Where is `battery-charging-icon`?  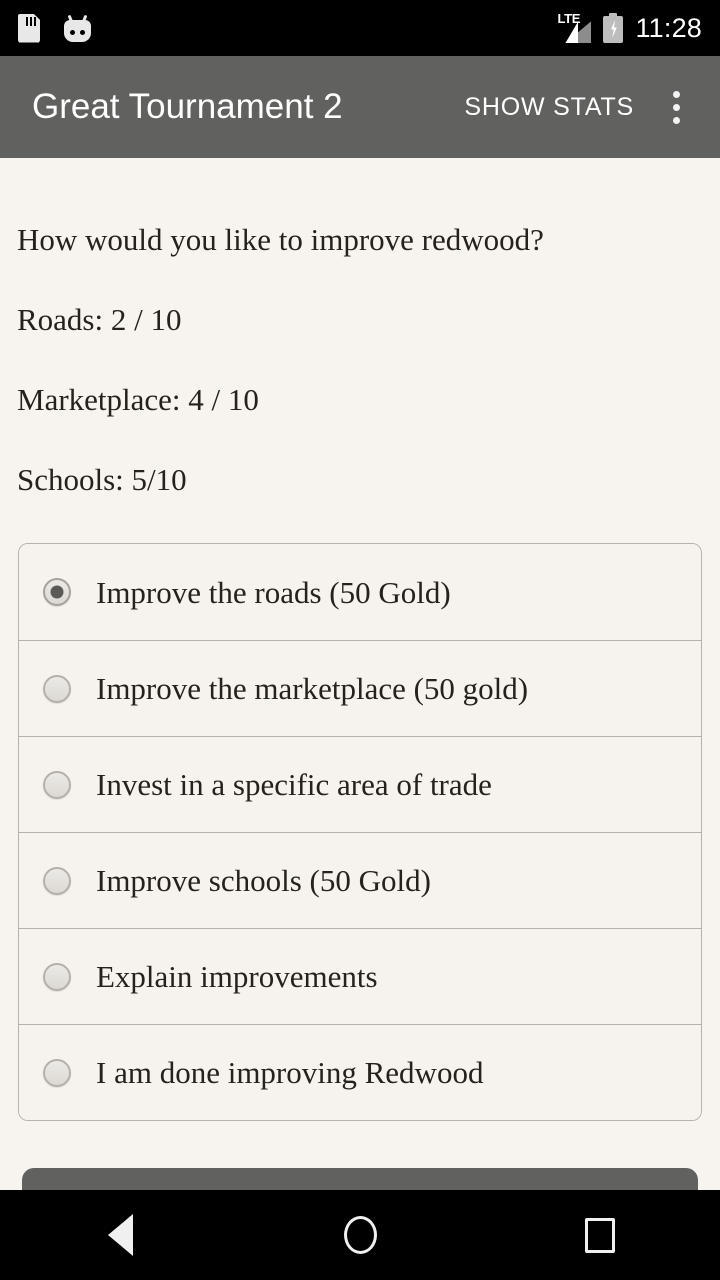
battery-charging-icon is located at coordinates (613, 28).